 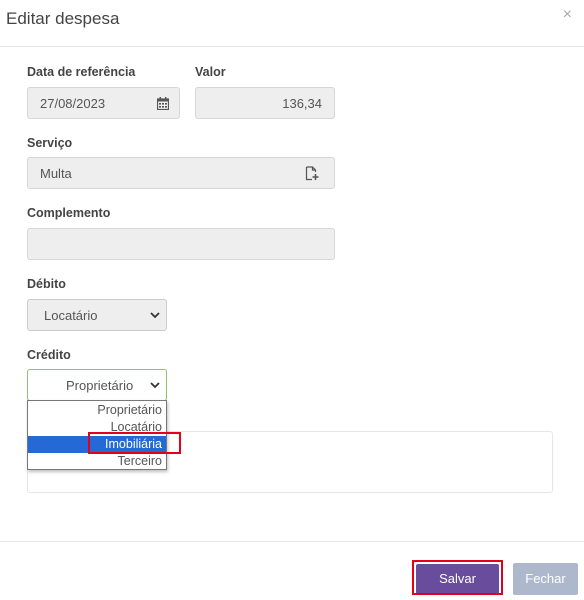 What do you see at coordinates (63, 18) in the screenshot?
I see `modal-title: Editar despesa` at bounding box center [63, 18].